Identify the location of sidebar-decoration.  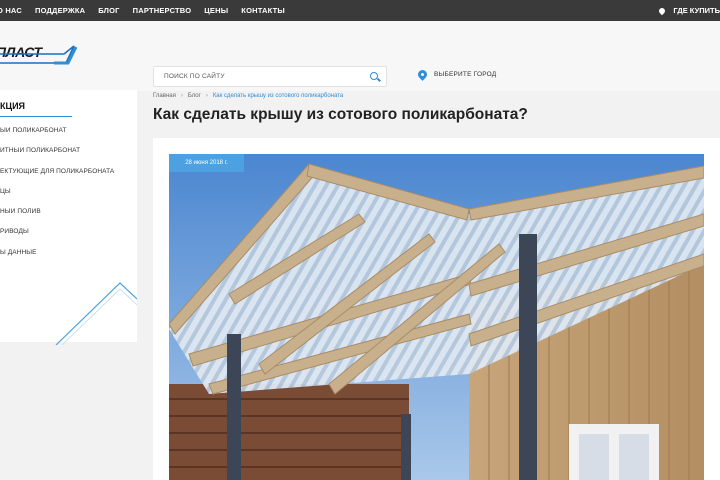
(96, 313).